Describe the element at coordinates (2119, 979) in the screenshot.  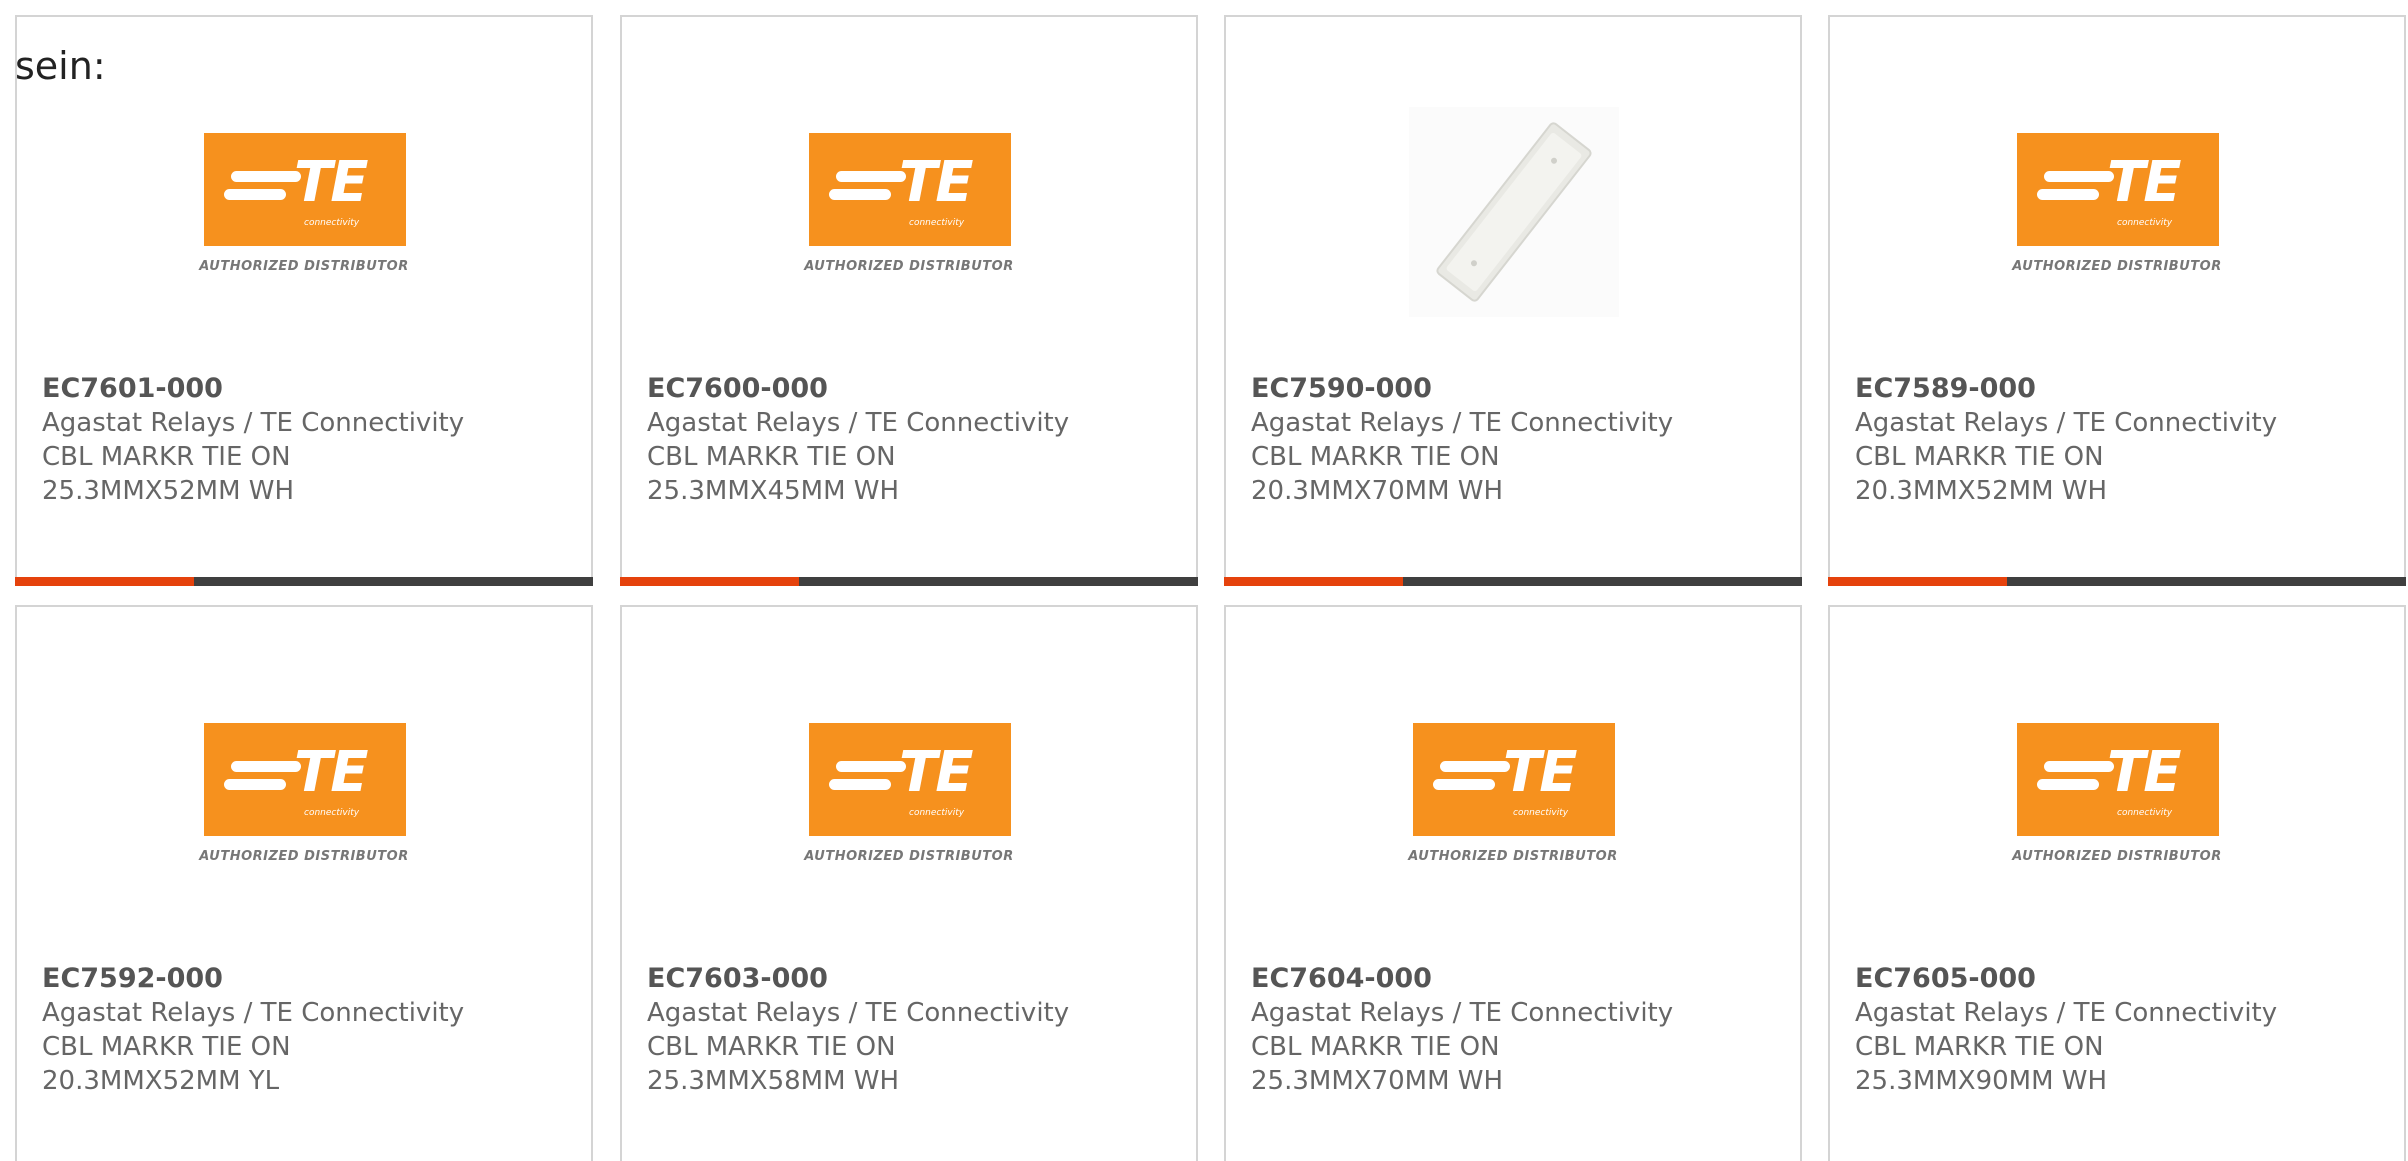
I see `part-number: EC7605-000` at that location.